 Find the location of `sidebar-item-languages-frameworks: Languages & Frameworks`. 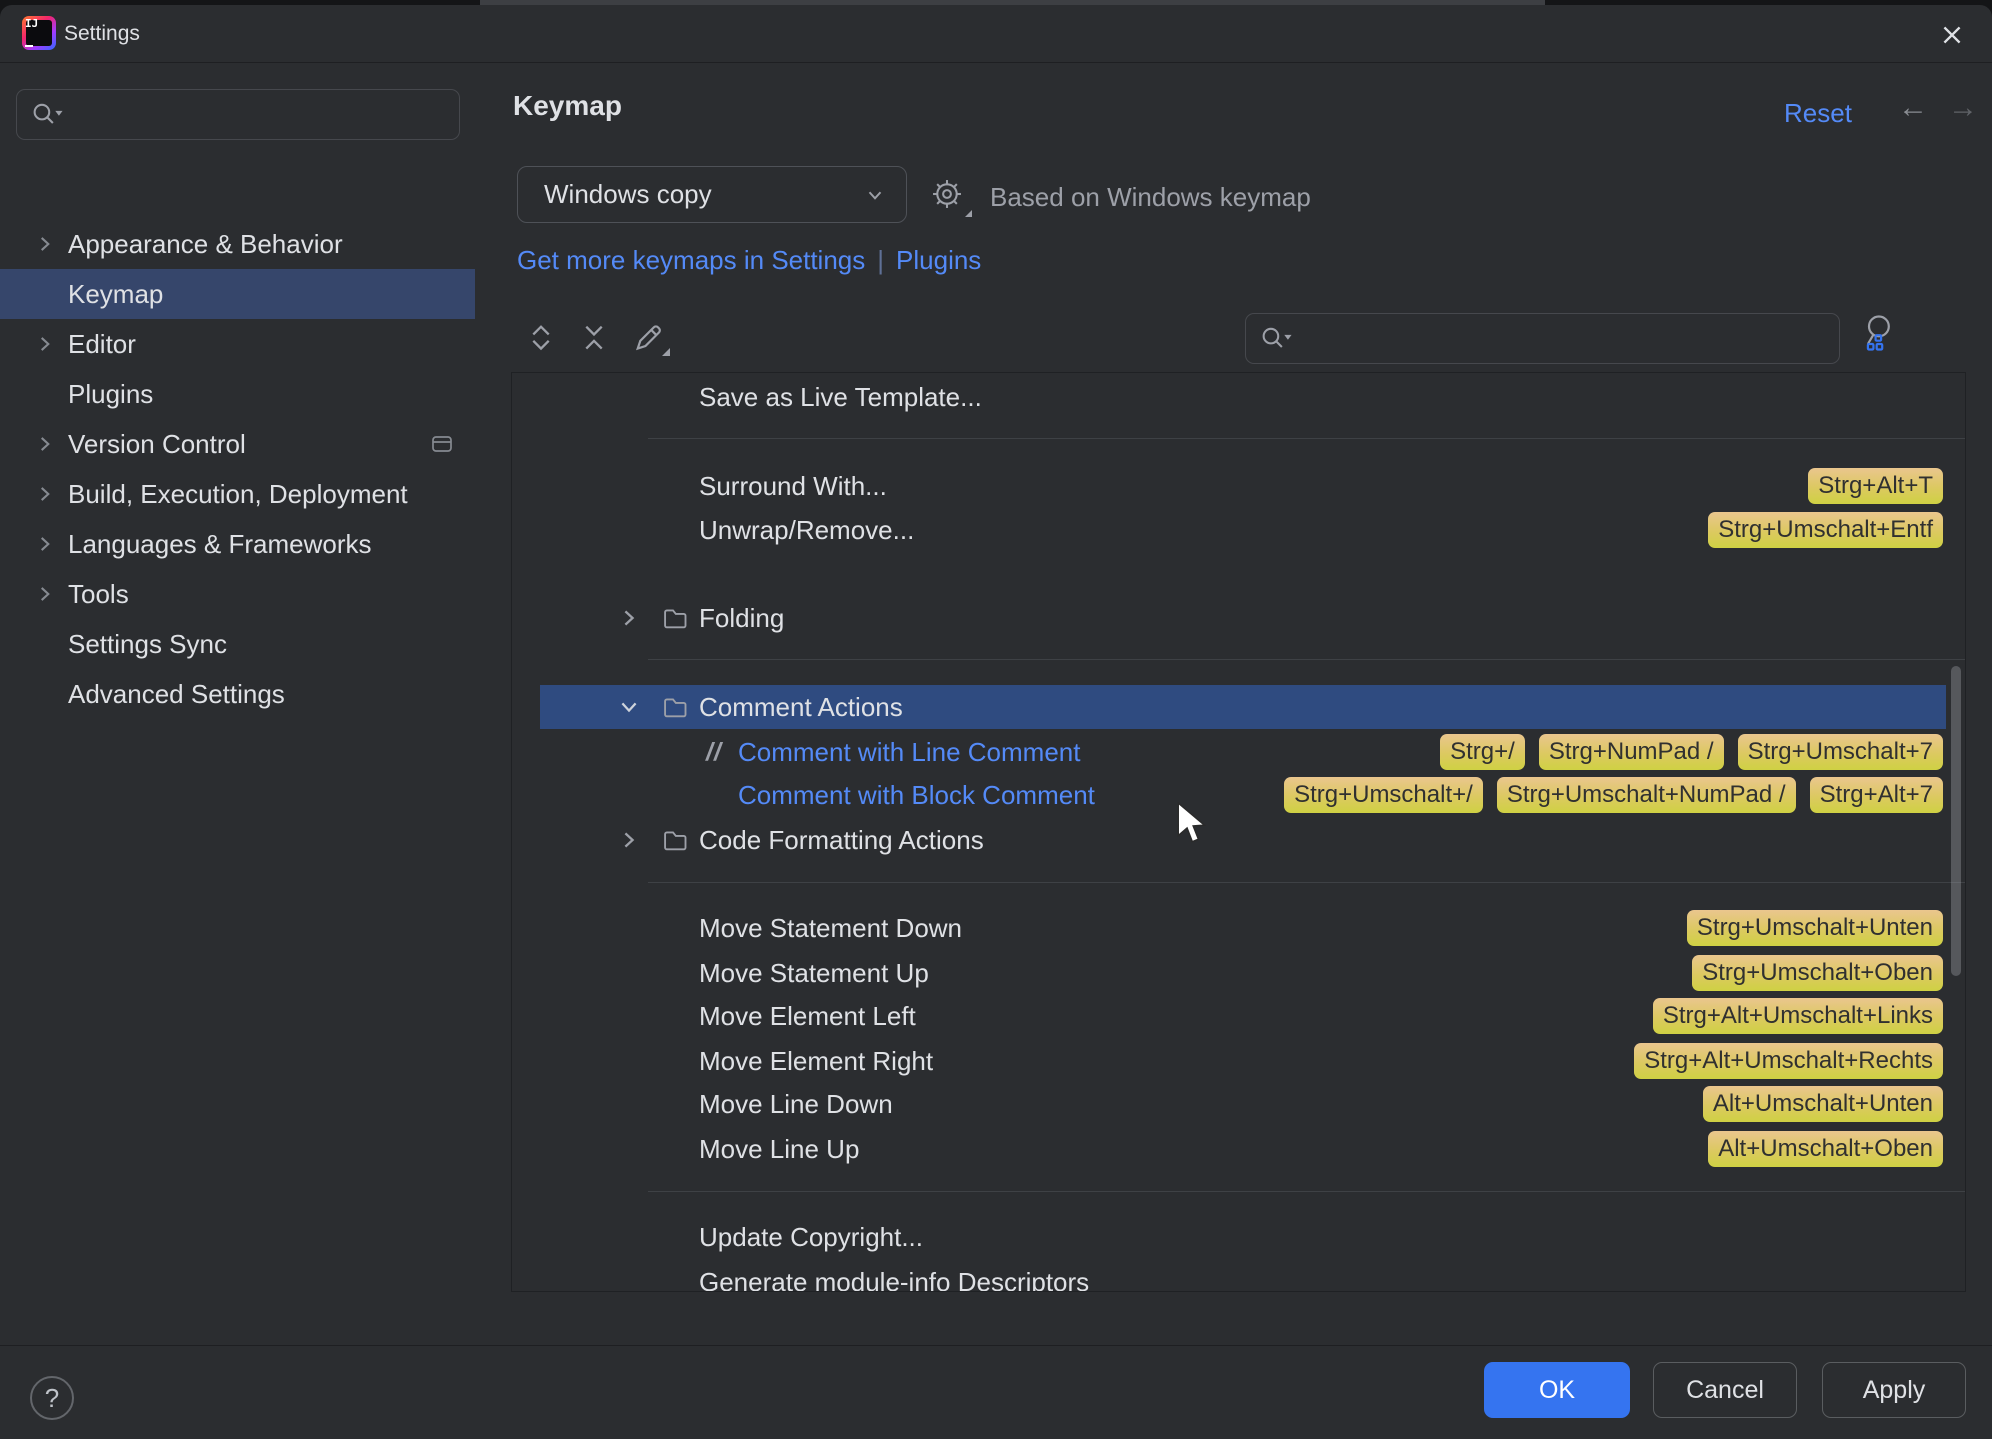

sidebar-item-languages-frameworks: Languages & Frameworks is located at coordinates (237, 544).